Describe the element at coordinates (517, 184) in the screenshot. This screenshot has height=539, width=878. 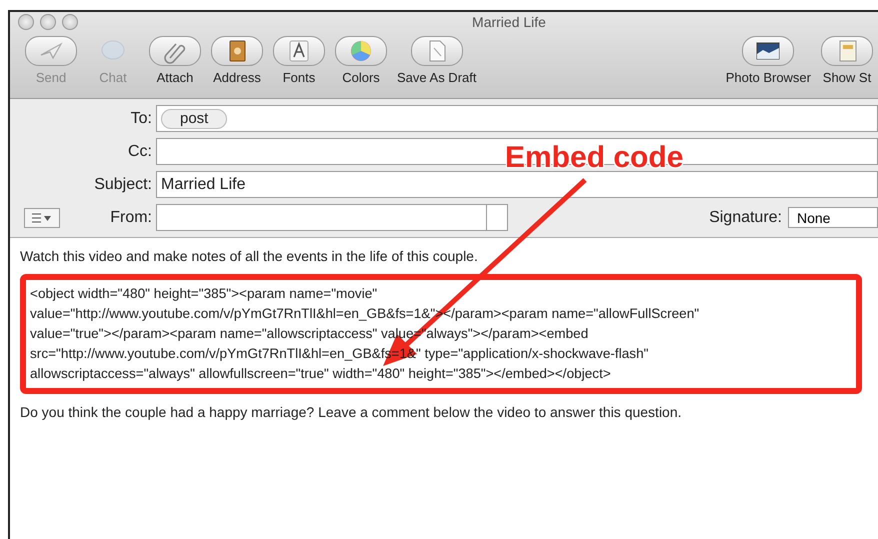
I see `subject-field: Married Life` at that location.